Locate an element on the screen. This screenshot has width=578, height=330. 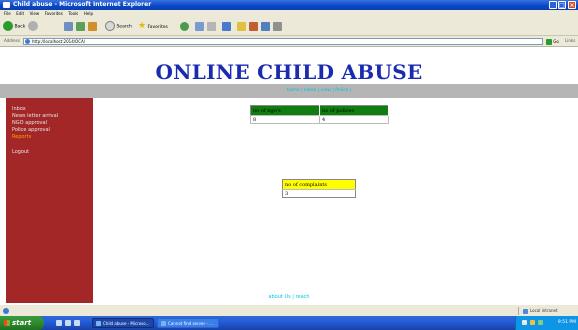
table-row: 3 is located at coordinates (319, 193).